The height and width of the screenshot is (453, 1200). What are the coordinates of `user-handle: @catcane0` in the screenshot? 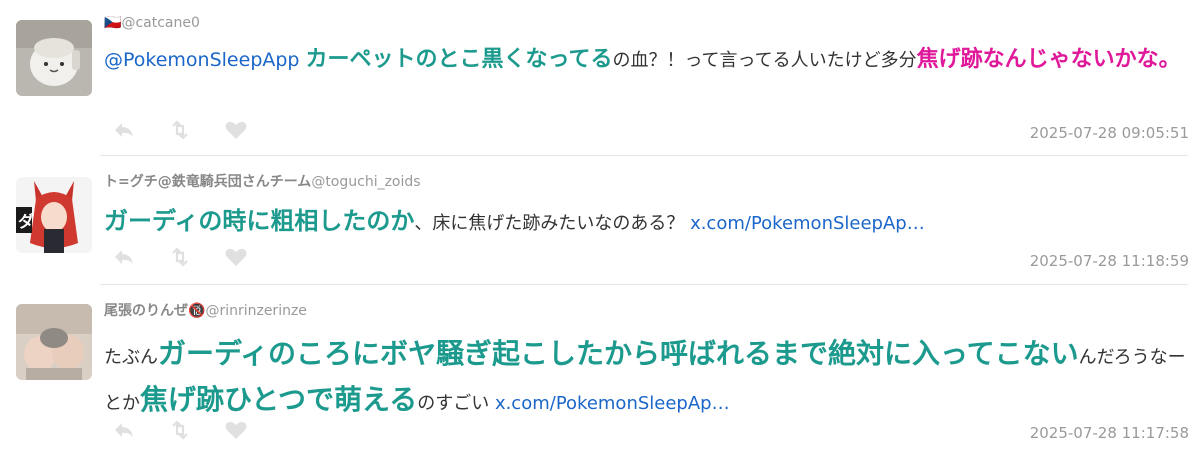 It's located at (160, 23).